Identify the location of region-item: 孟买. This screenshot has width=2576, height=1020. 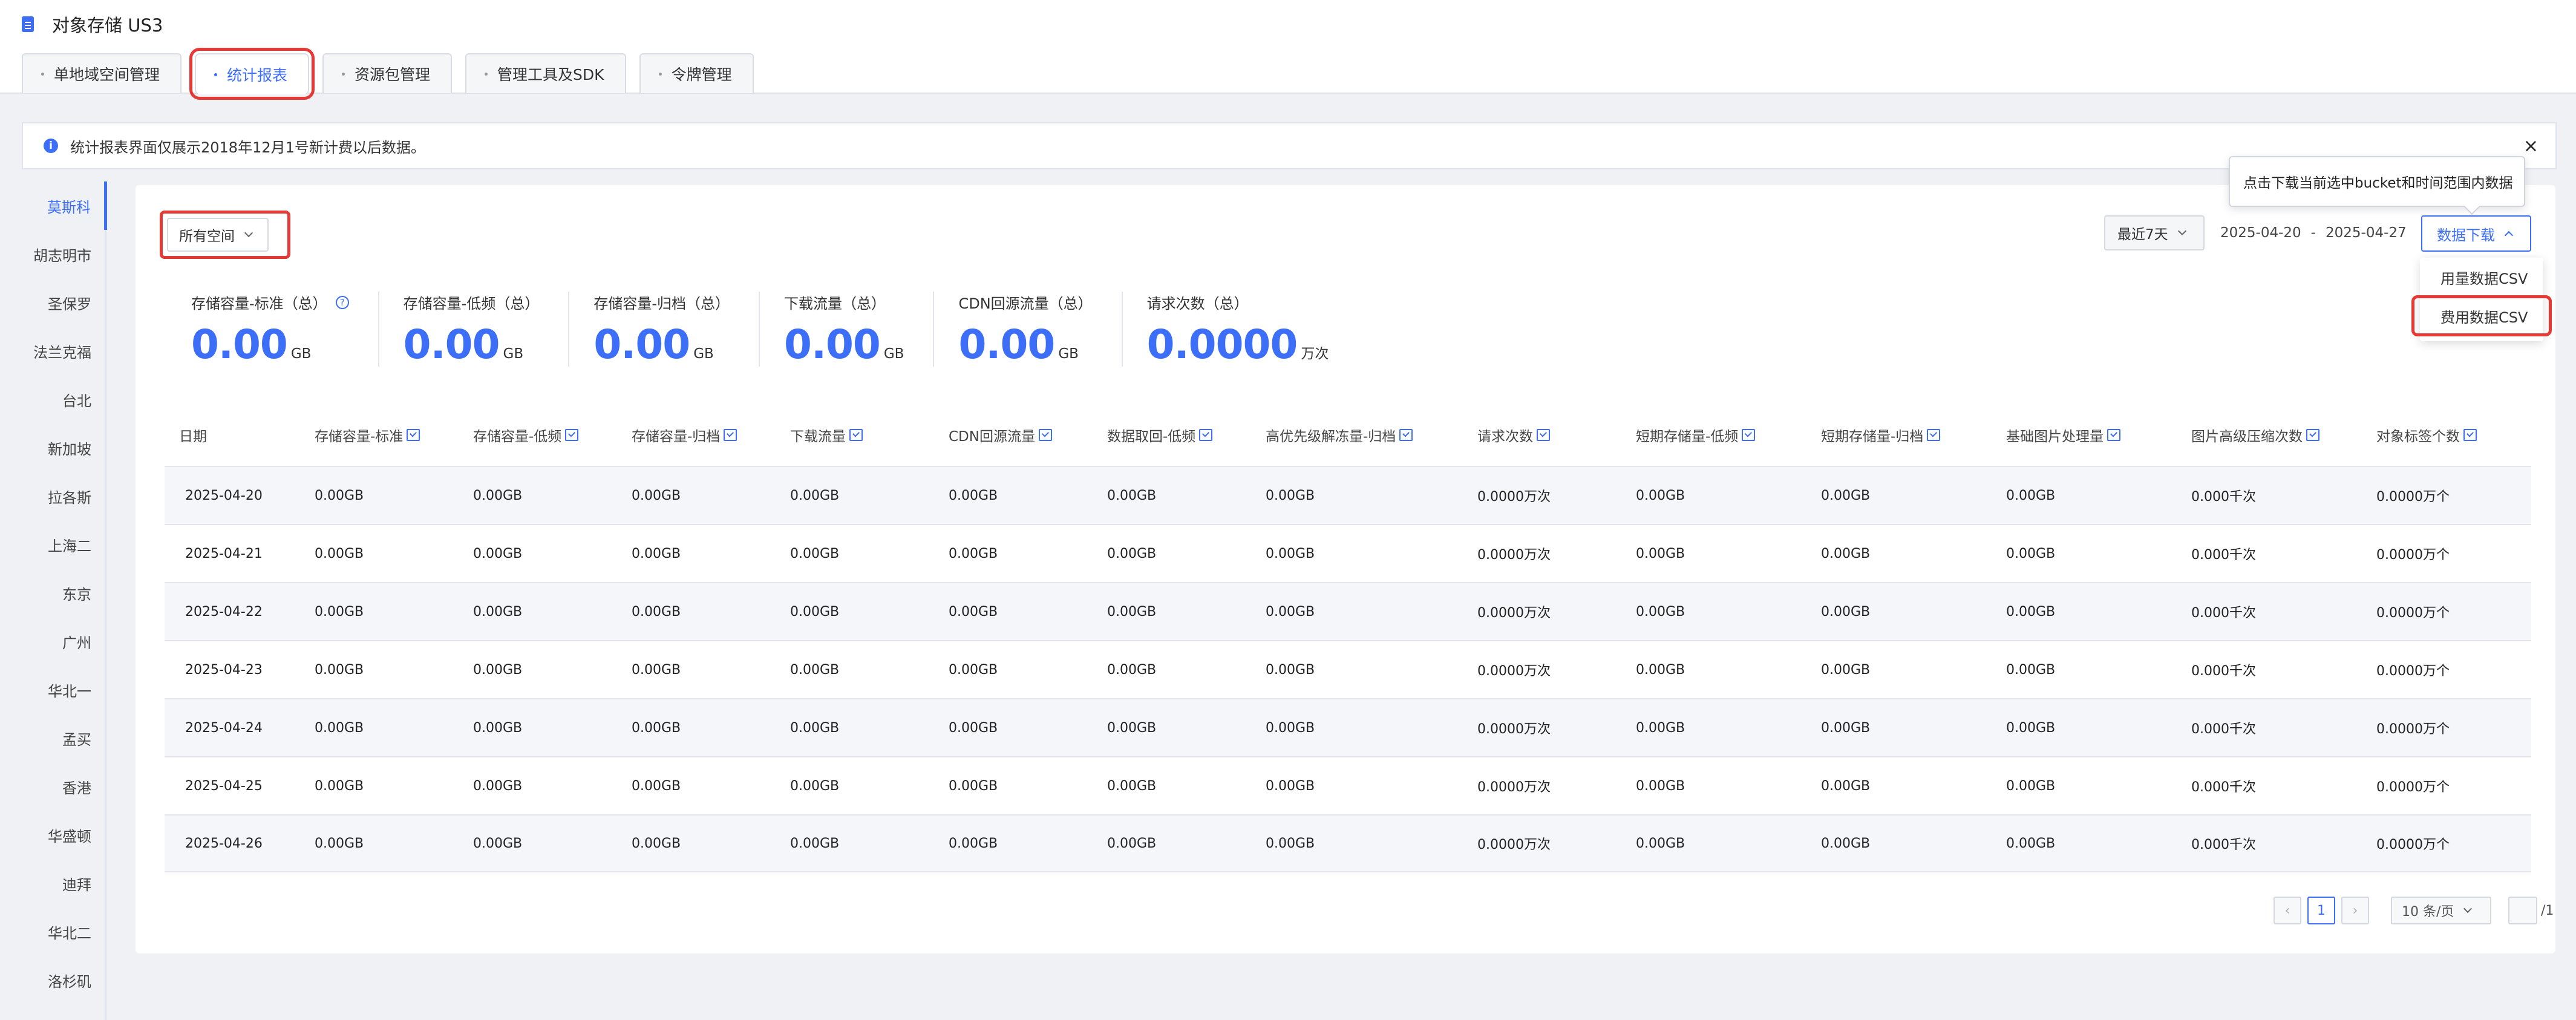
(52, 738).